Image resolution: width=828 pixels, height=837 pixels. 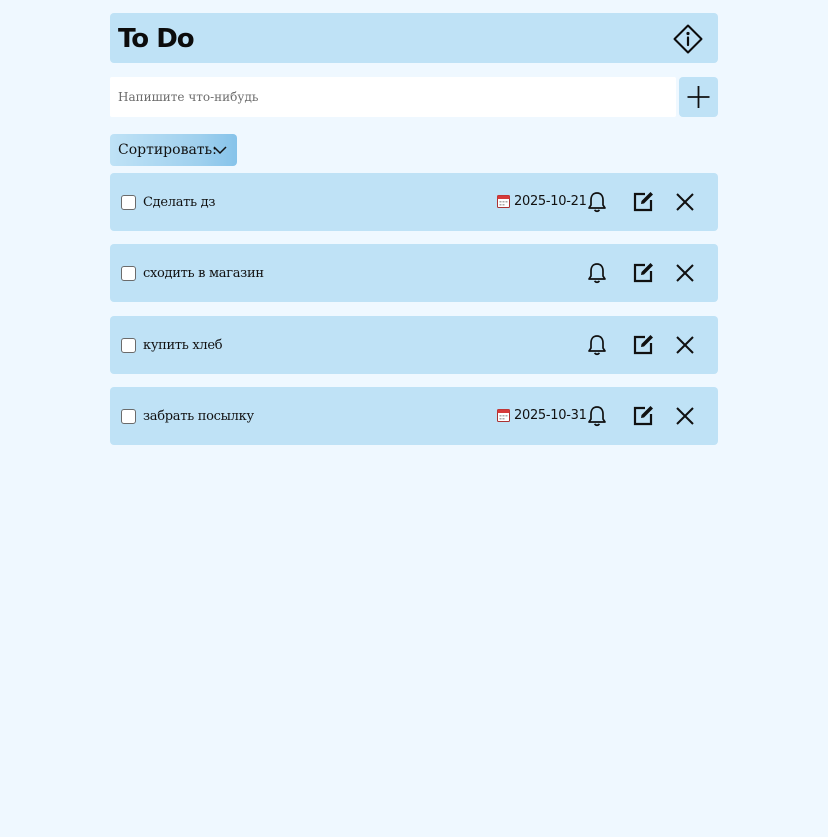 What do you see at coordinates (414, 345) in the screenshot?
I see `task-item: купить хлеб` at bounding box center [414, 345].